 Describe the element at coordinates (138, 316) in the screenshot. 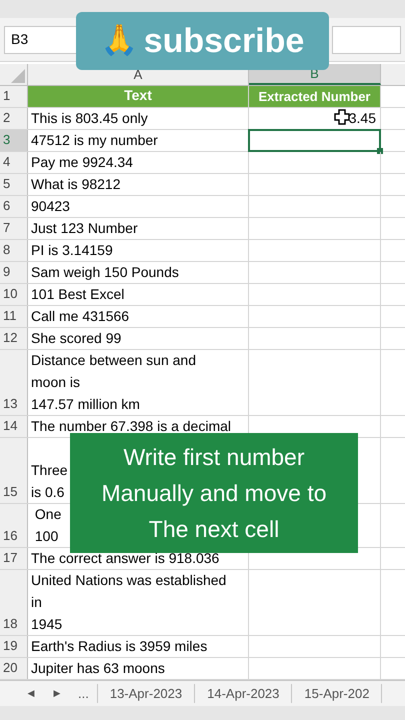

I see `table-cell: Call me 431566` at that location.